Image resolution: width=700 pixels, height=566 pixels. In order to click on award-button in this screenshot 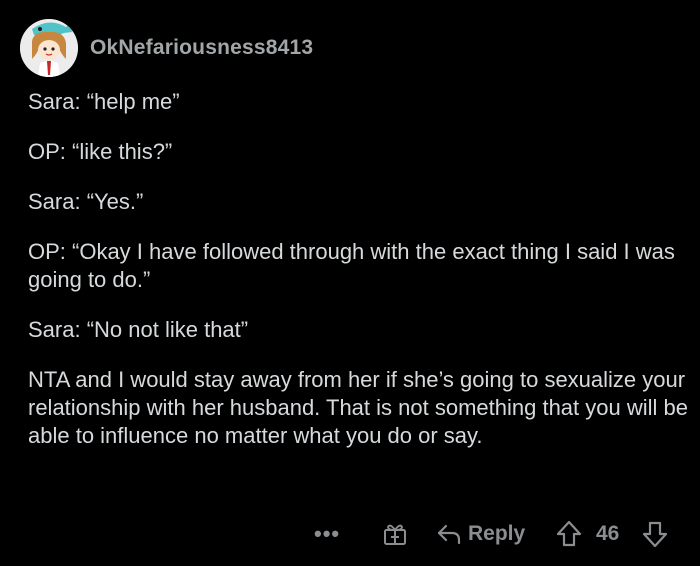, I will do `click(395, 534)`.